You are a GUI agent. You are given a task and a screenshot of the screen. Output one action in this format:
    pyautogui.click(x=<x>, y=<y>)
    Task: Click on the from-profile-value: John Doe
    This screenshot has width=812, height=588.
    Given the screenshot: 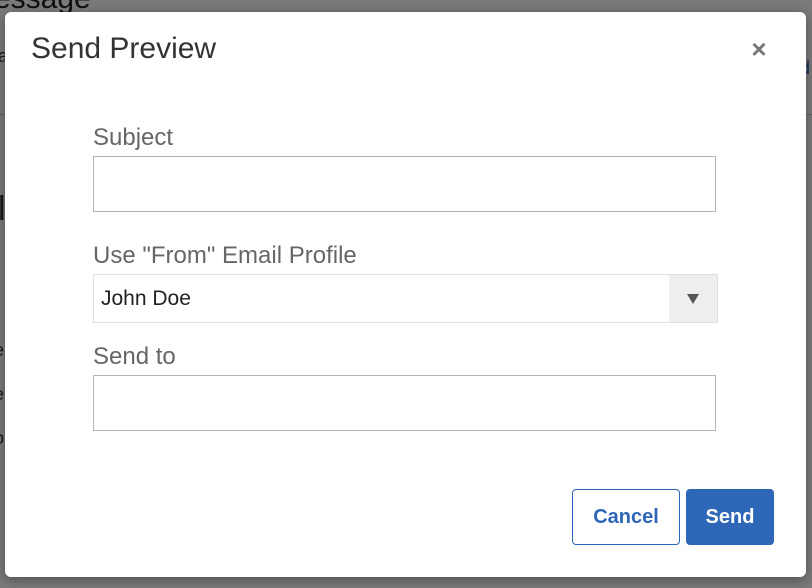 What is the action you would take?
    pyautogui.click(x=146, y=298)
    